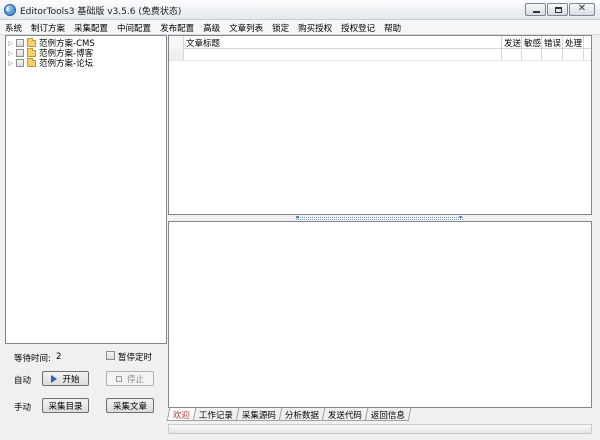 This screenshot has height=440, width=600. What do you see at coordinates (110, 355) in the screenshot?
I see `pause-timer-checkbox` at bounding box center [110, 355].